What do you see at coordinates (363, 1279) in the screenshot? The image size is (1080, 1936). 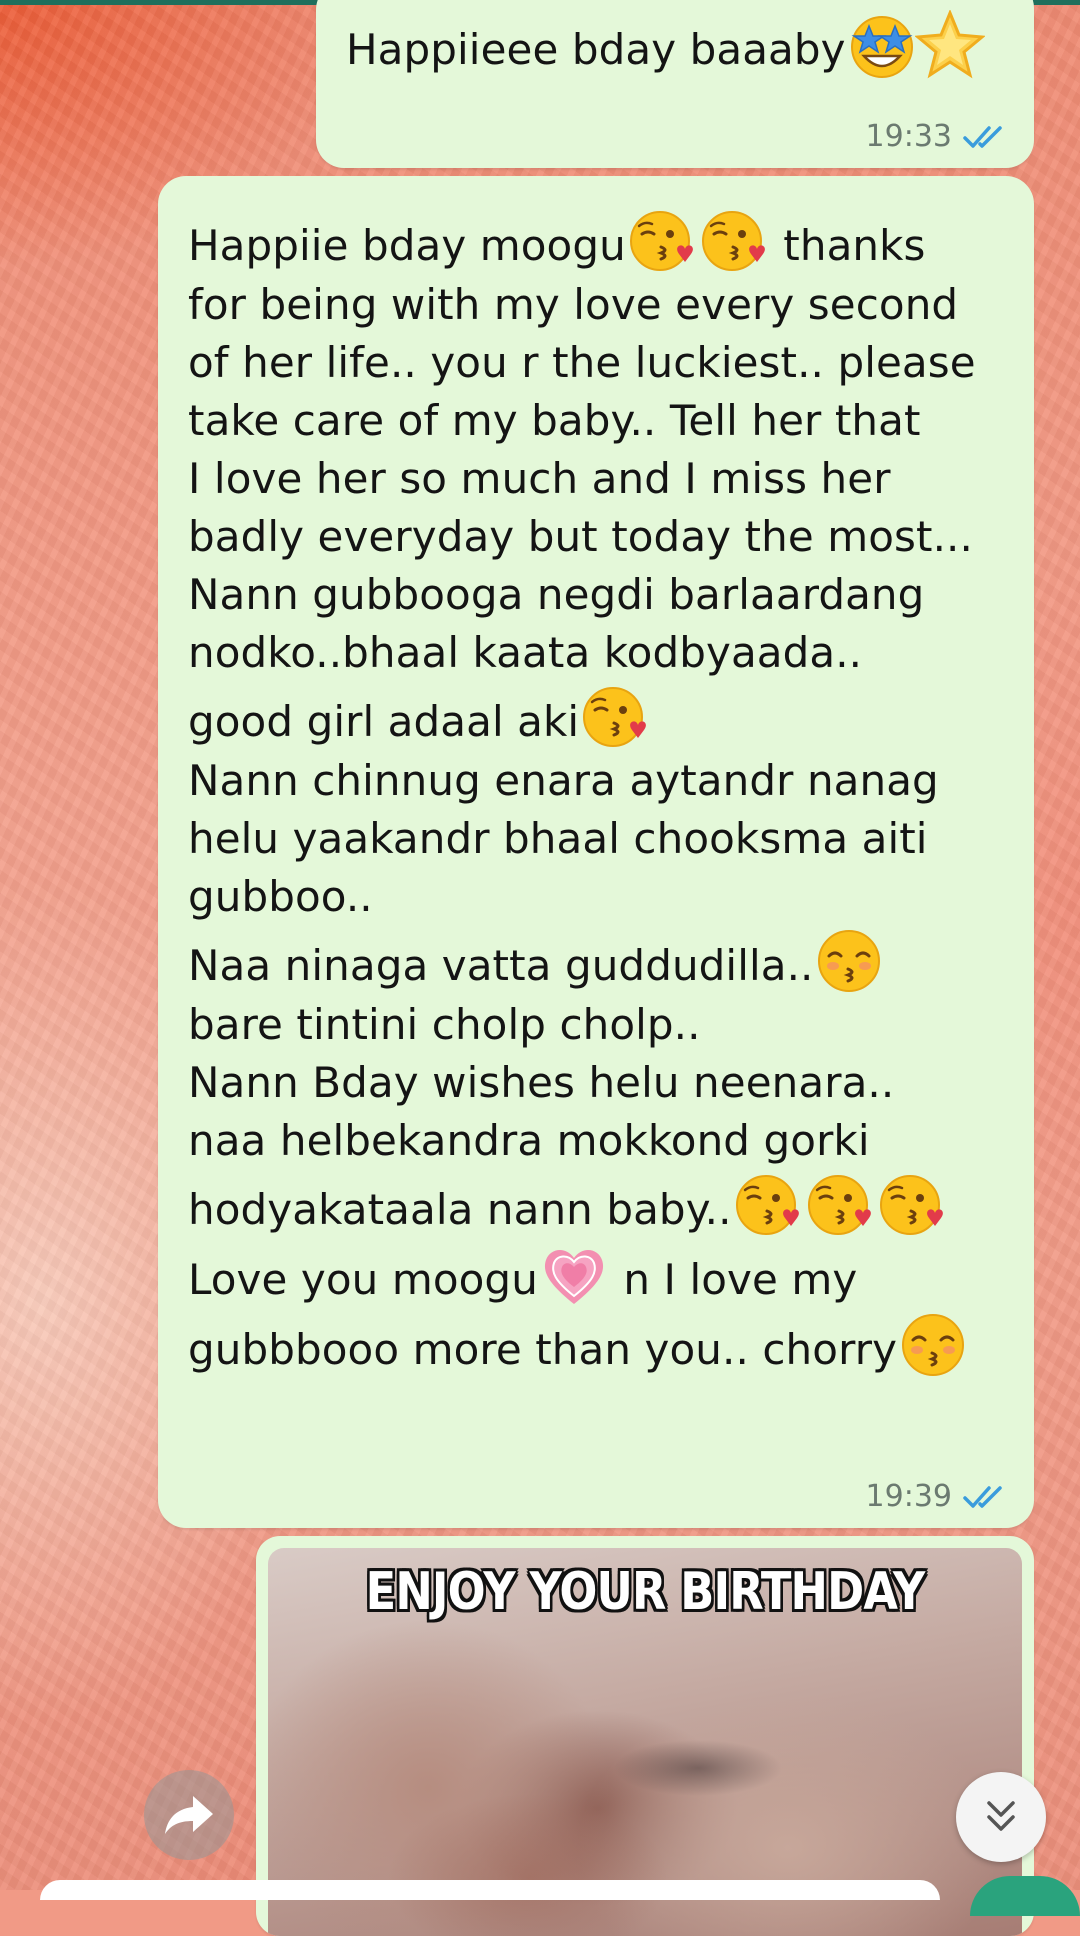 I see `message-line-text: Love you moogu` at bounding box center [363, 1279].